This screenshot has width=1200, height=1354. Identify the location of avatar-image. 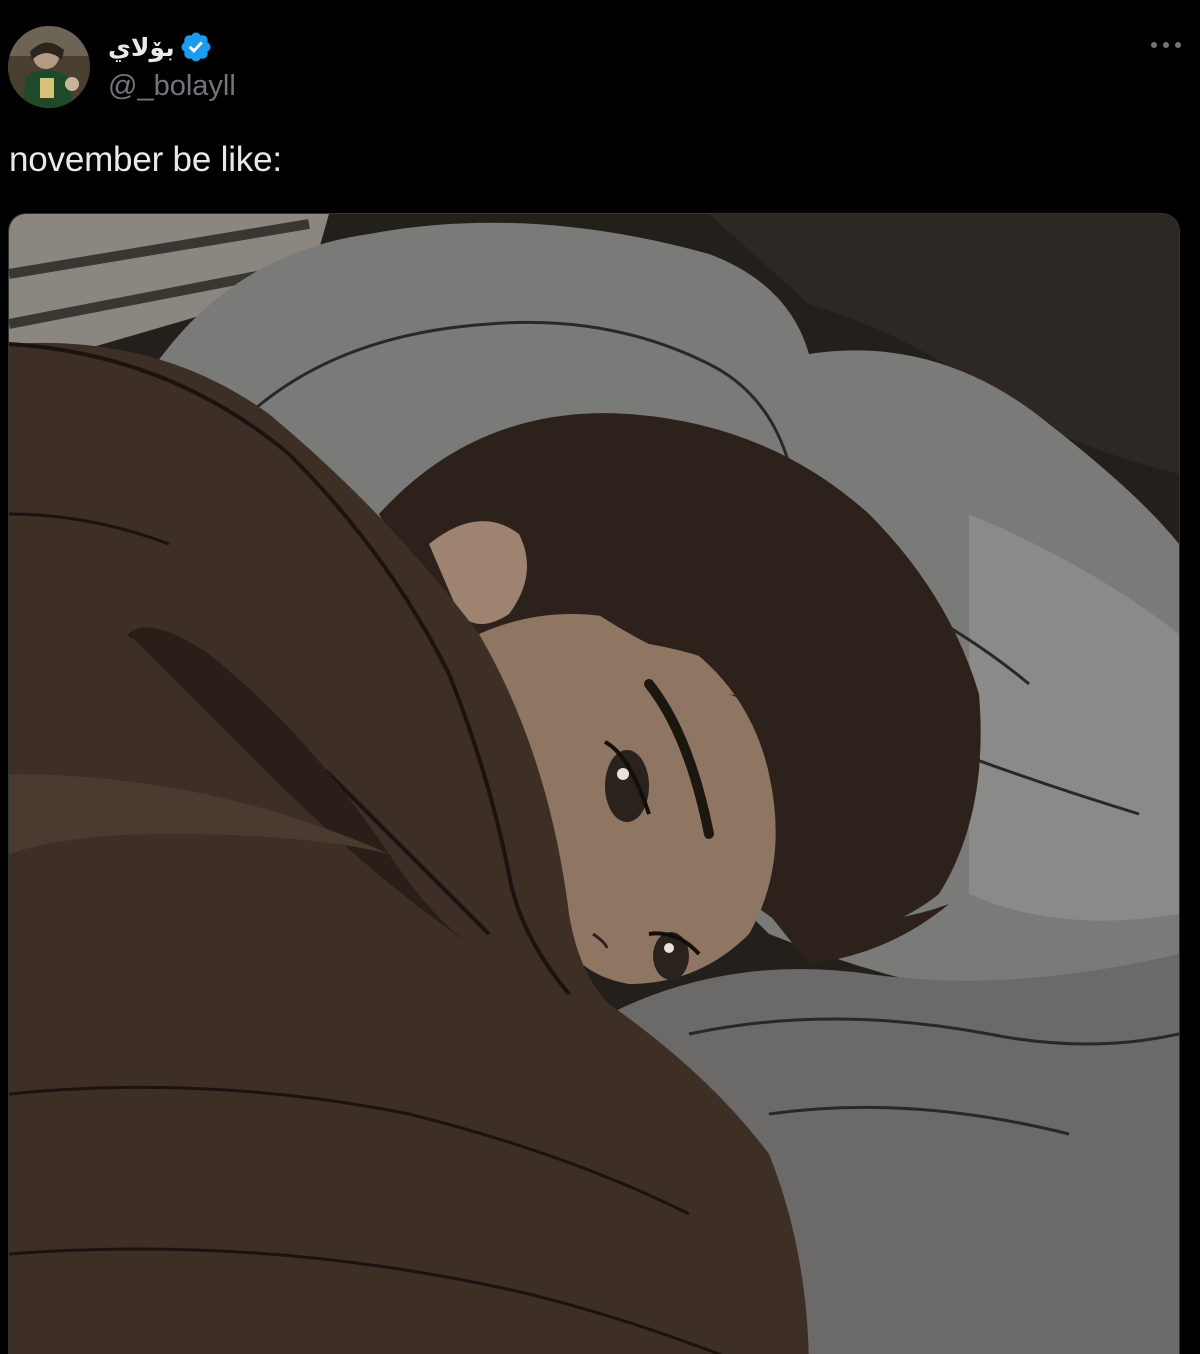
(49, 67).